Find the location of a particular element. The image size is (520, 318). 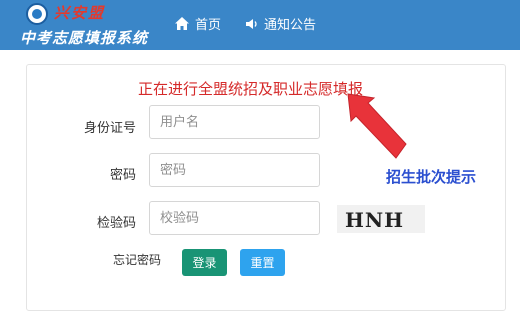

nav-home-label: 首页 is located at coordinates (208, 25).